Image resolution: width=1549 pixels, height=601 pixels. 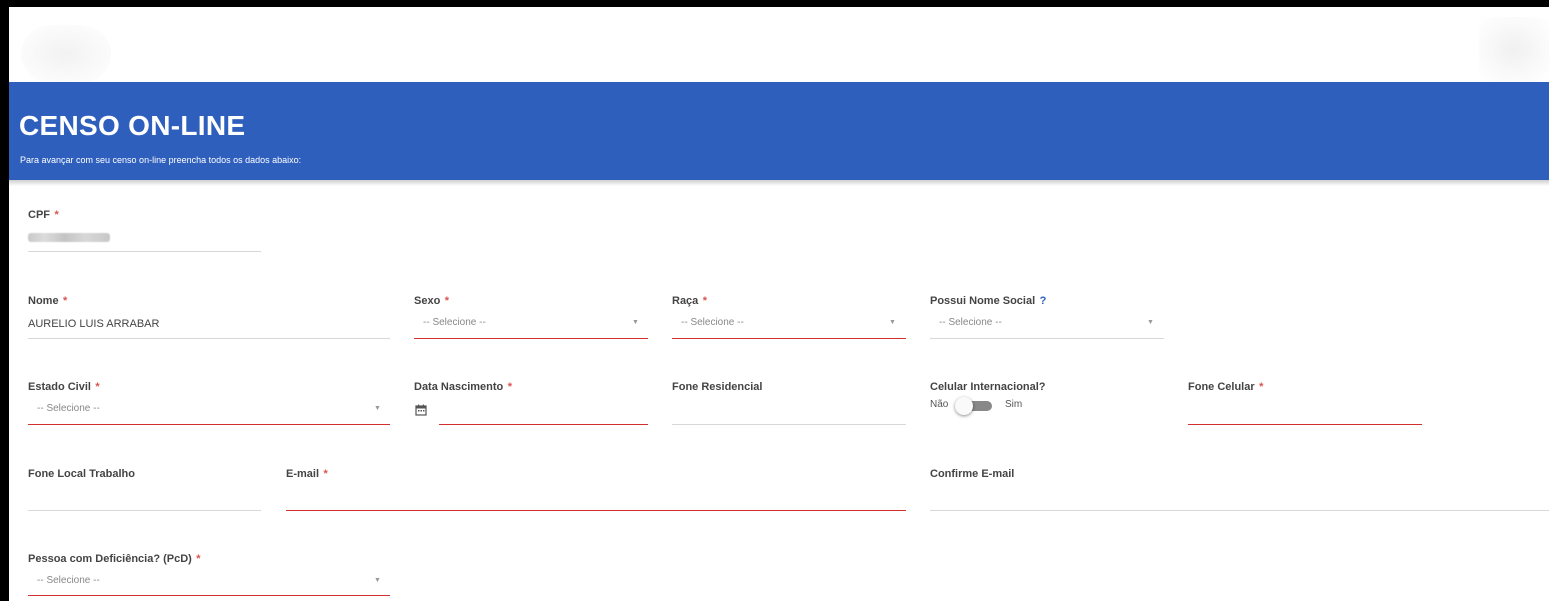 I want to click on banner-shadow, so click(x=779, y=183).